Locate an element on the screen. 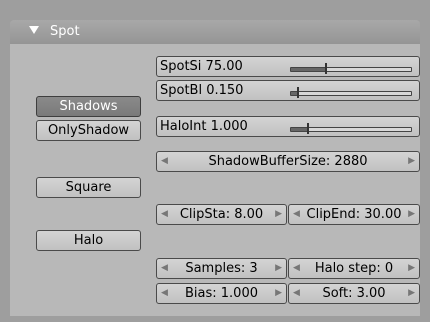 The height and width of the screenshot is (322, 430). bias-field: ◀ Bias: 1.000 ▶ is located at coordinates (221, 293).